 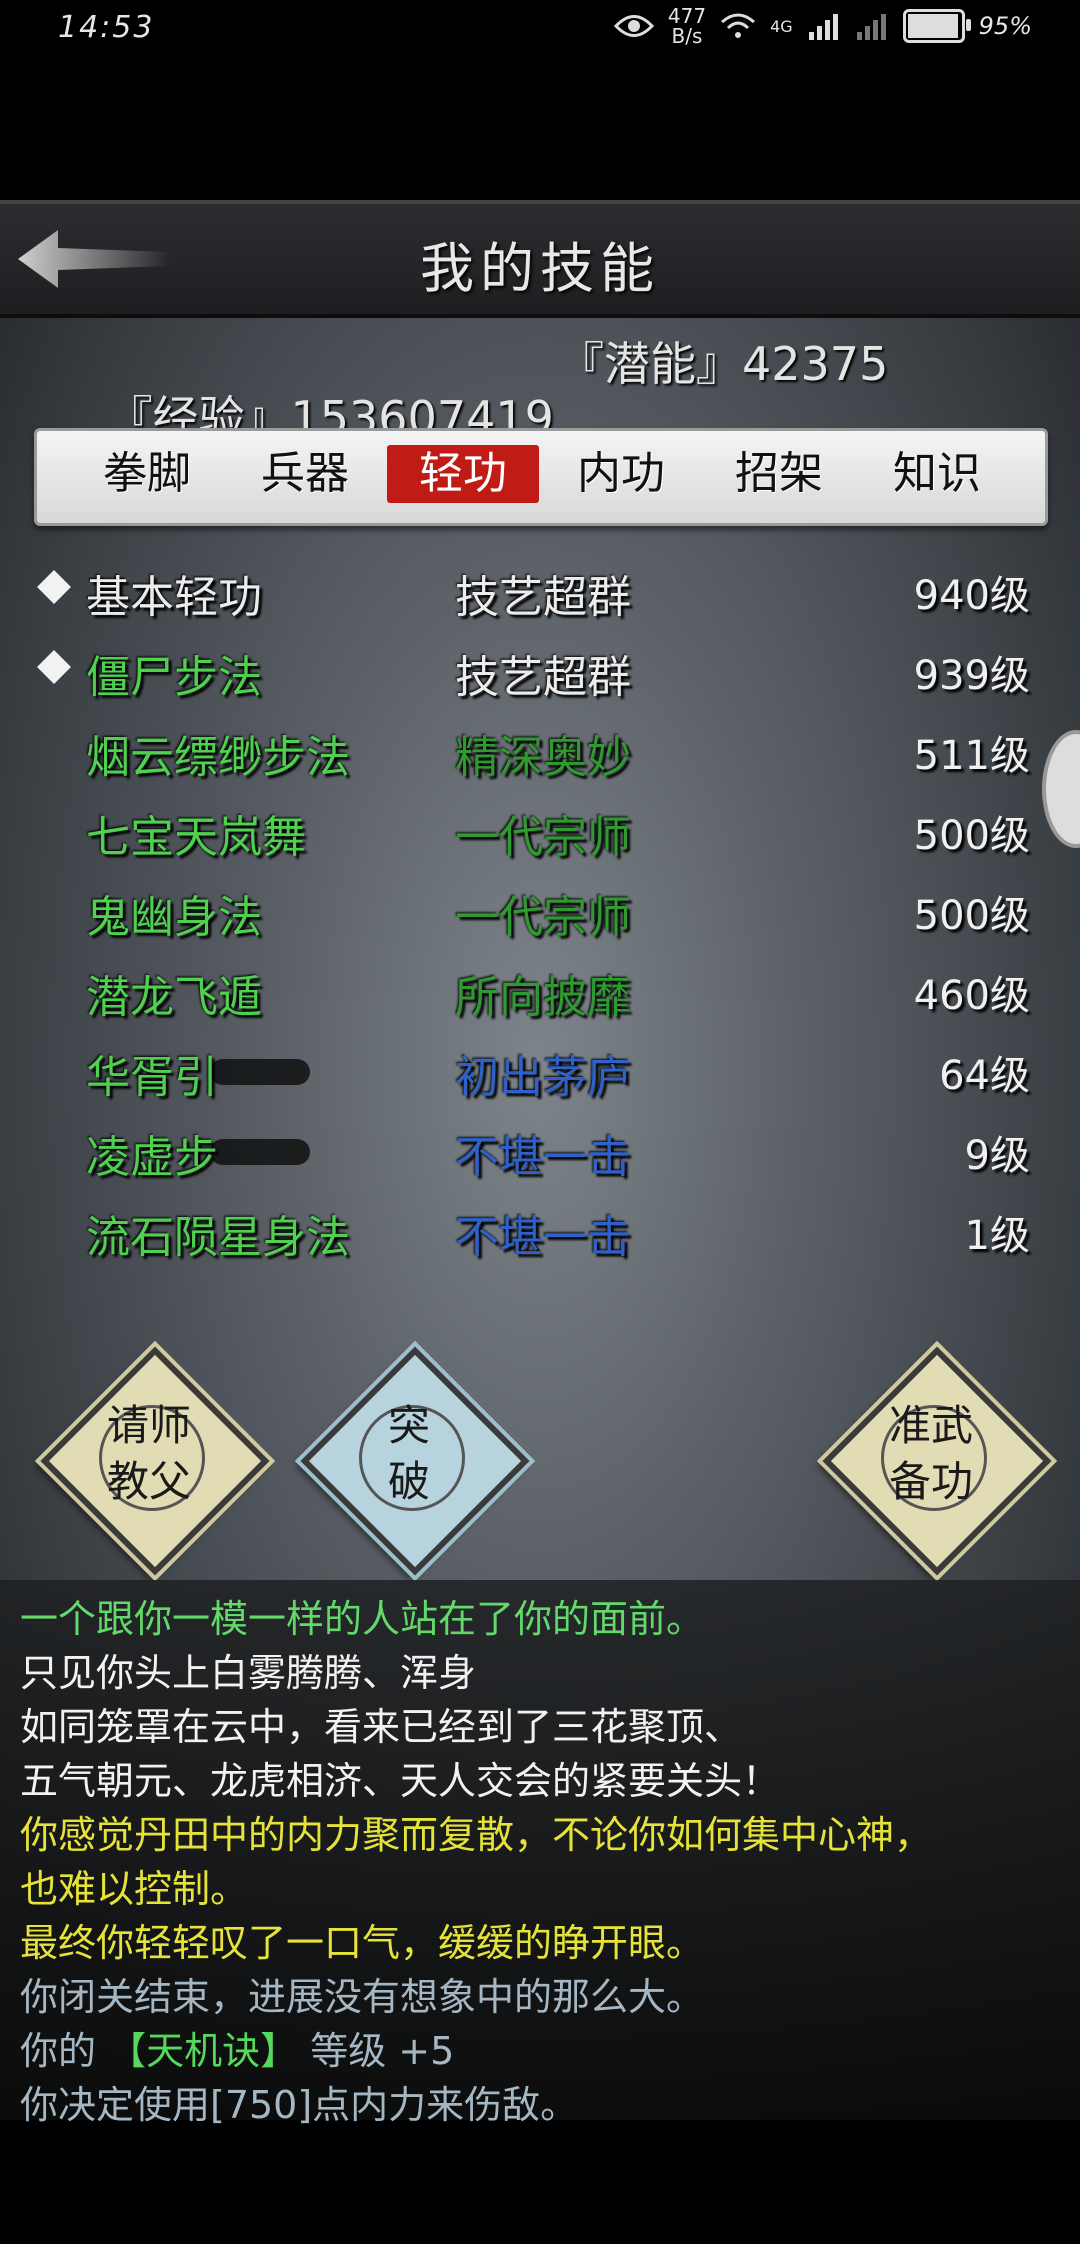 I want to click on ask-master-button: 请师 教父, so click(x=155, y=1461).